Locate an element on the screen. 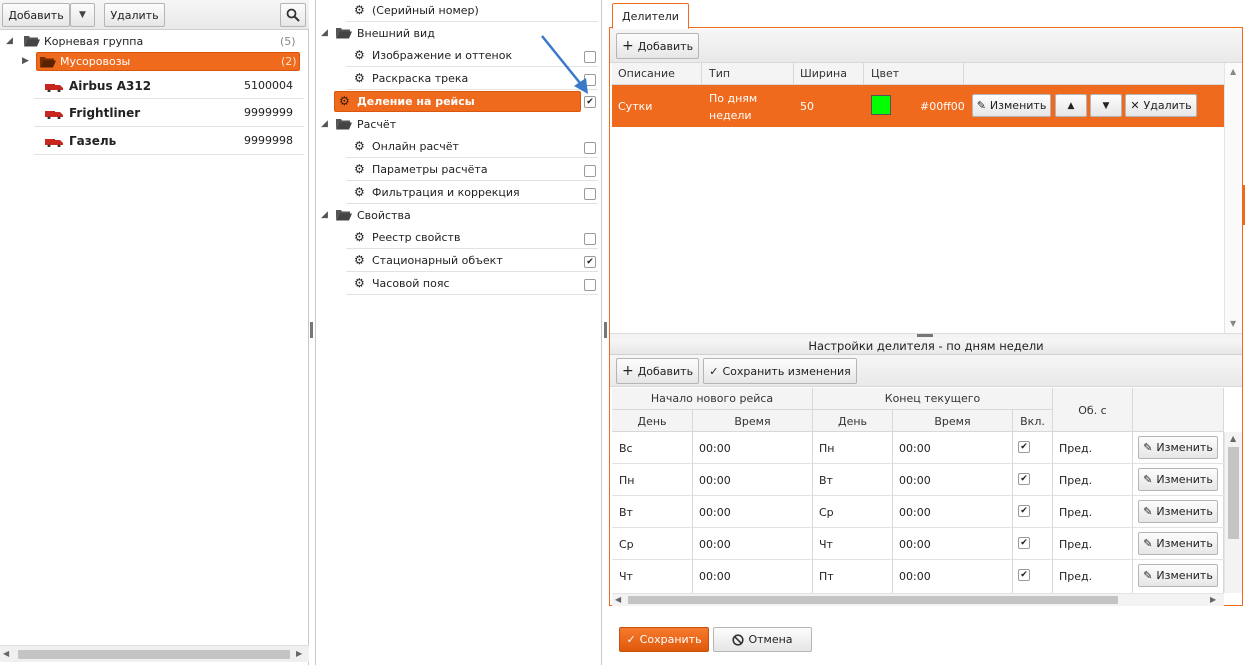 The height and width of the screenshot is (665, 1246). column-header: Вкл. is located at coordinates (1032, 421).